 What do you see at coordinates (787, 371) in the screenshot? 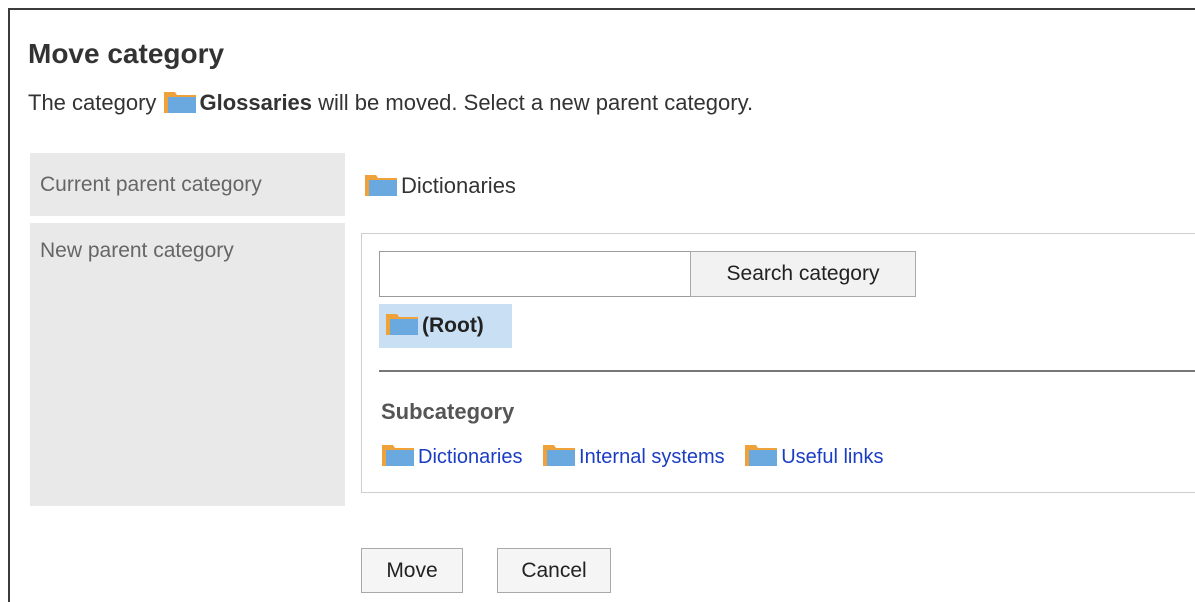
I see `divider` at bounding box center [787, 371].